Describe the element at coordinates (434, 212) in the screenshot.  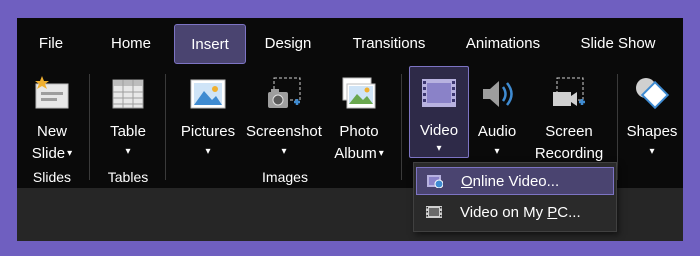
I see `video-file-icon` at that location.